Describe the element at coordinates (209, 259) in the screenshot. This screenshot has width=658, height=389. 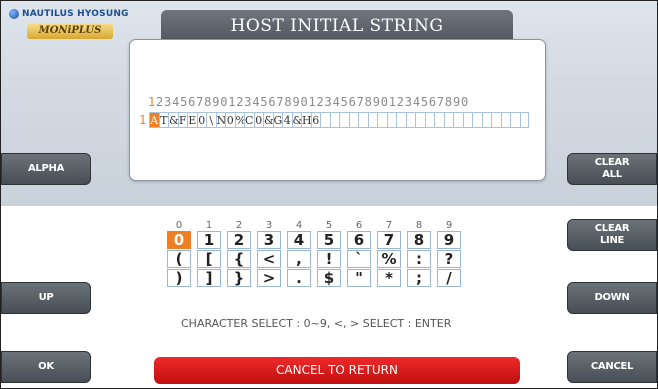
I see `keyboard-key: [` at that location.